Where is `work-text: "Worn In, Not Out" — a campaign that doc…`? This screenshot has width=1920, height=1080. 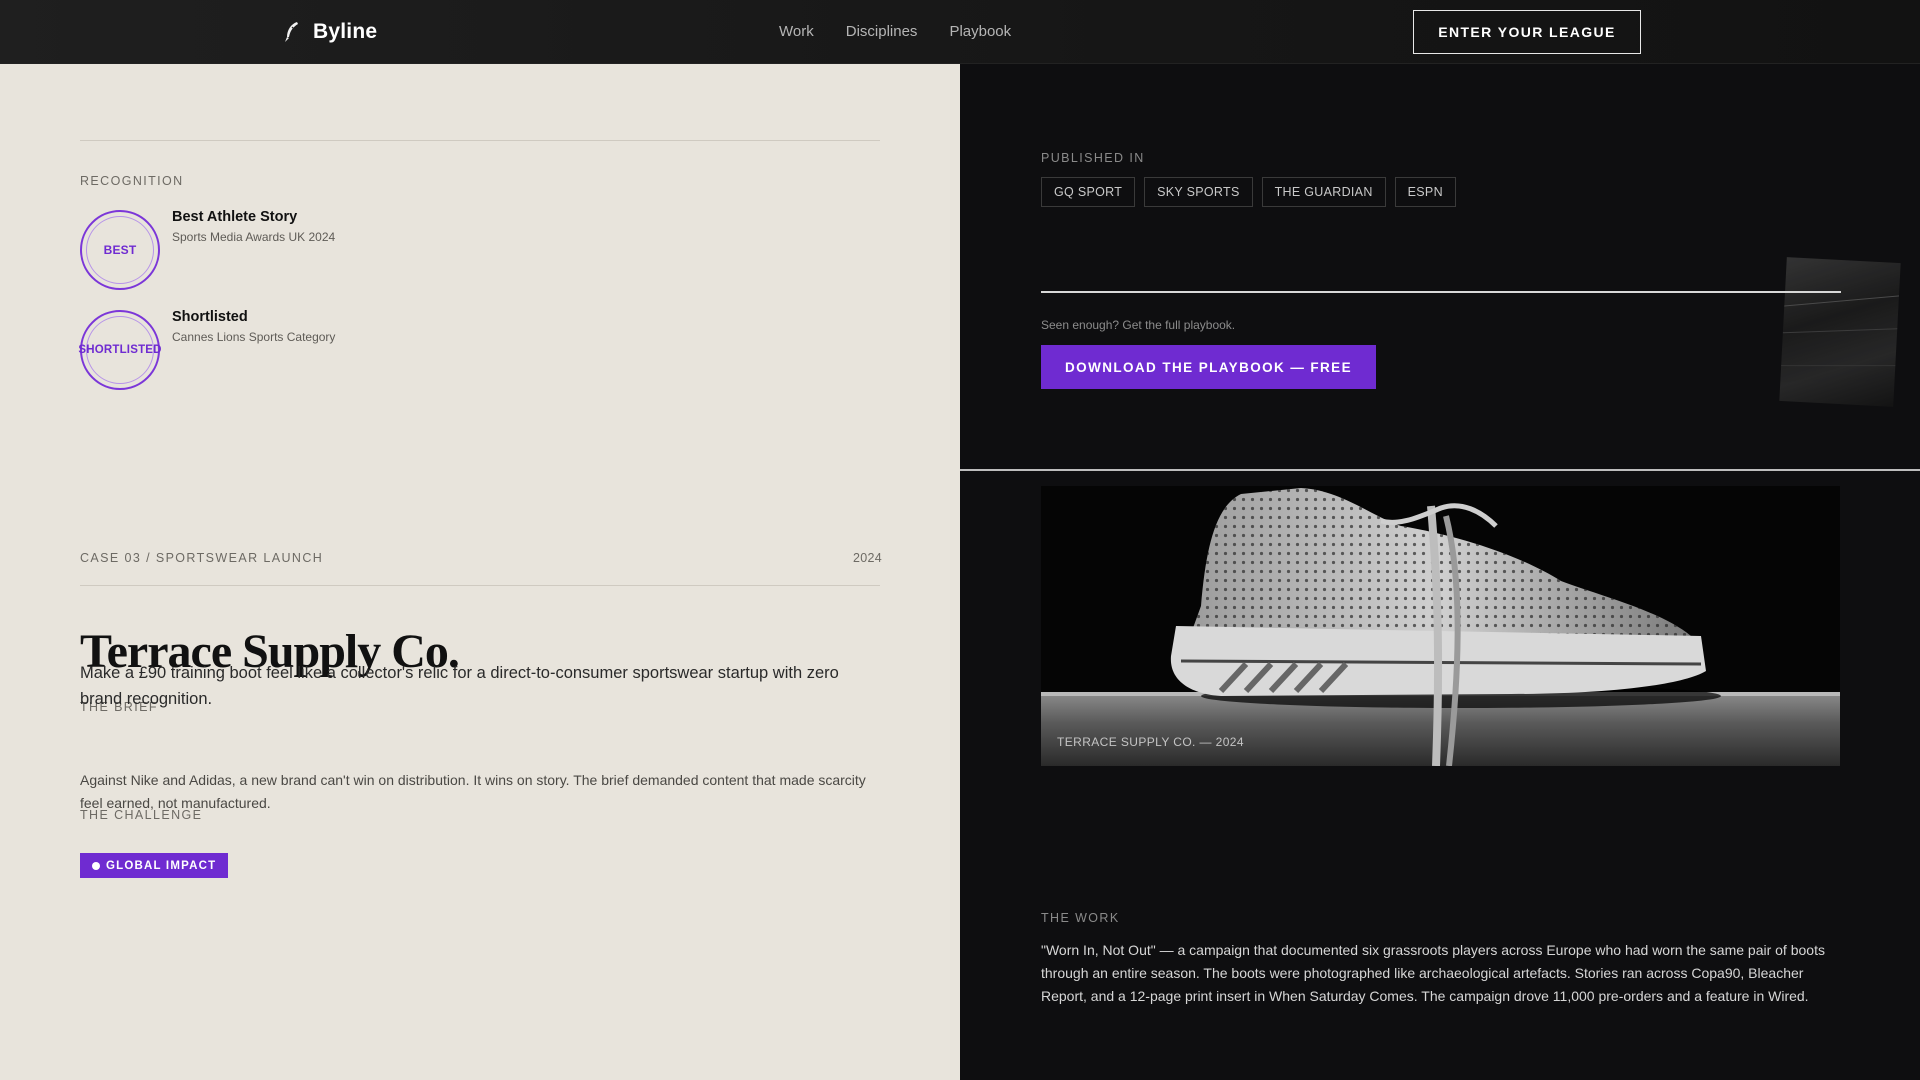 work-text: "Worn In, Not Out" — a campaign that doc… is located at coordinates (1433, 973).